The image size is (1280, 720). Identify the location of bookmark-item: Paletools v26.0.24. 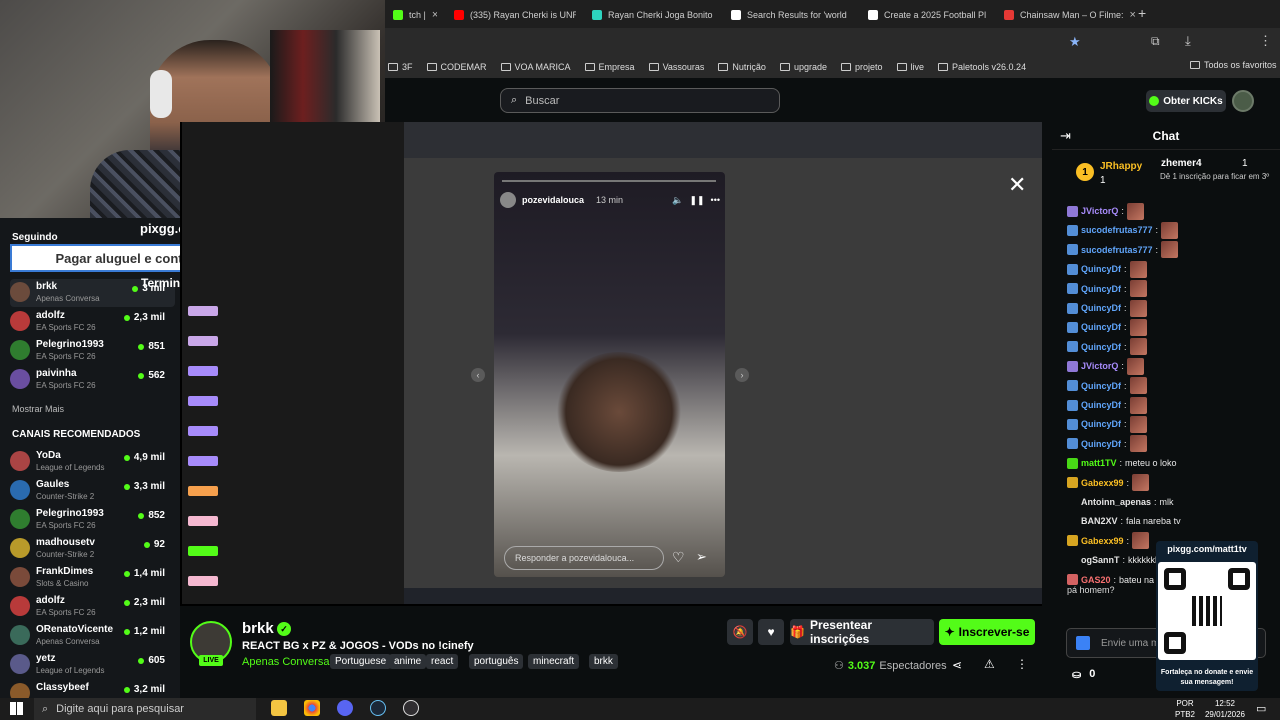
(982, 67).